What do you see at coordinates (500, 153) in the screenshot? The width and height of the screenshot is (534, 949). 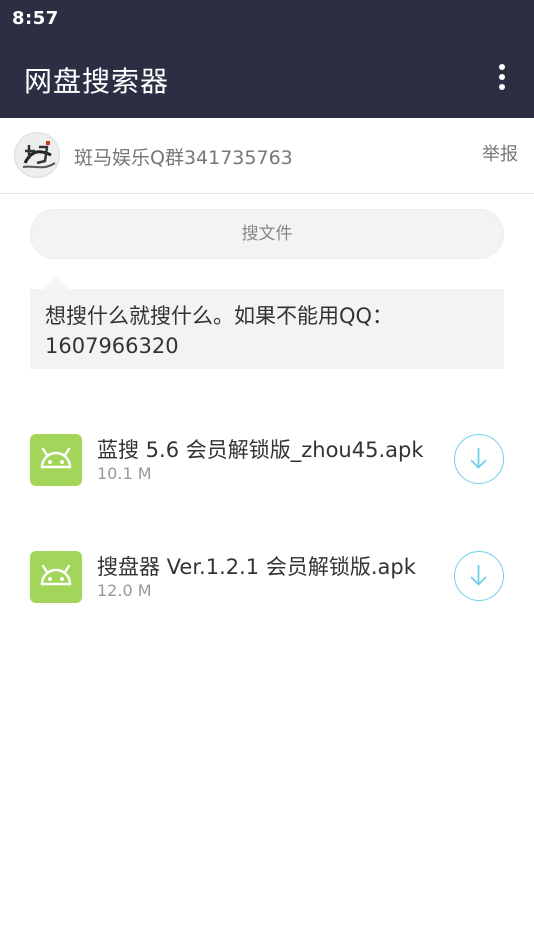 I see `report-button: 举报` at bounding box center [500, 153].